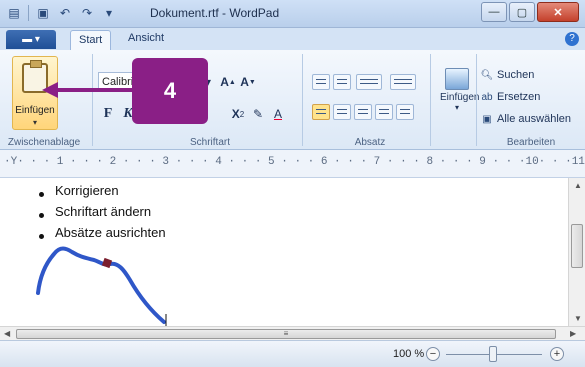 This screenshot has width=585, height=367. I want to click on grow-font-icon: A ▲, so click(228, 82).